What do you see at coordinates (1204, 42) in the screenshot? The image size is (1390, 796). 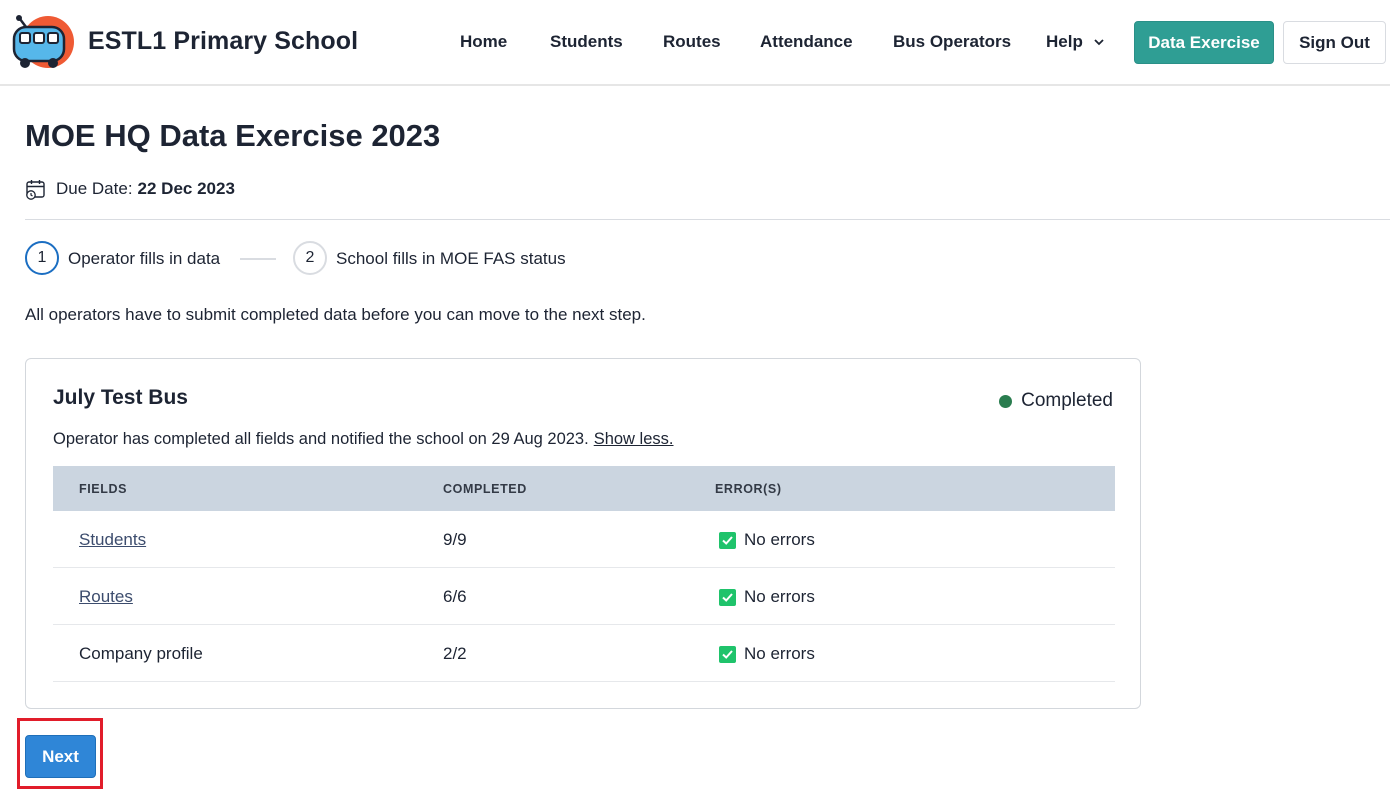 I see `data-exercise-button: Data Exercise` at bounding box center [1204, 42].